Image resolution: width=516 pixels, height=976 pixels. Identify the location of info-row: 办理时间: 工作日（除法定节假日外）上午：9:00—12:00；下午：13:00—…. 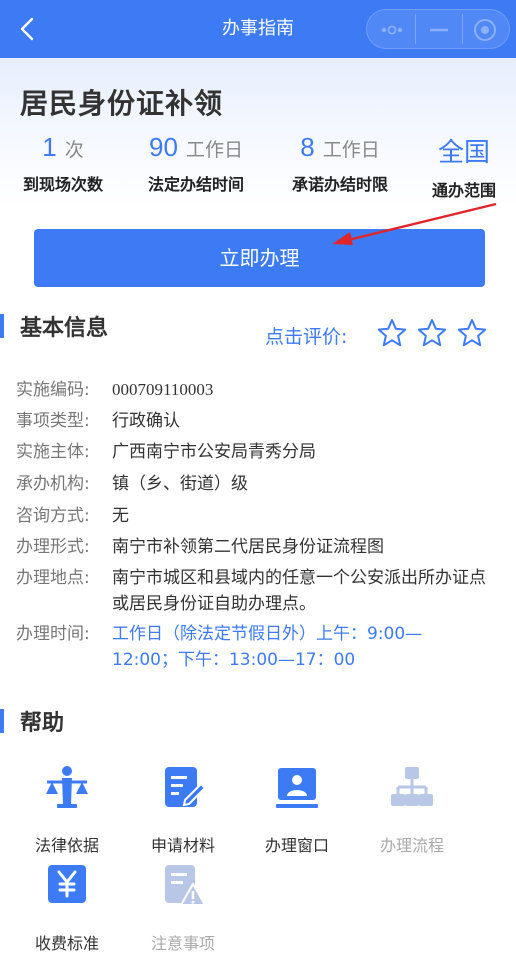
(252, 646).